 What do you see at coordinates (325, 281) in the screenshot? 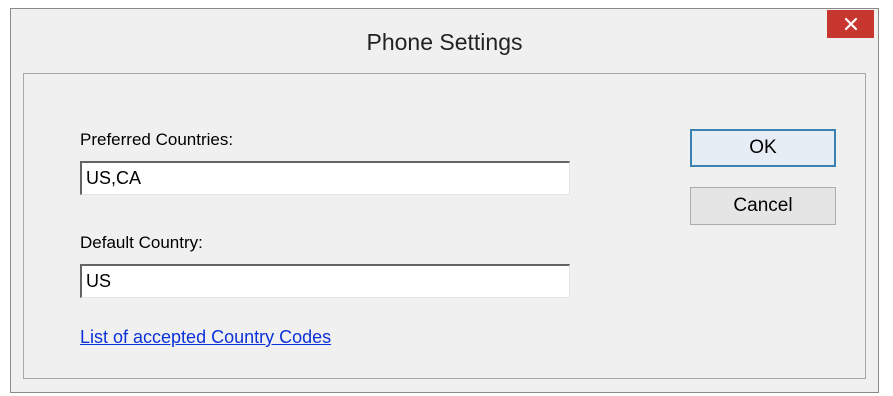
I see `default-country-input` at bounding box center [325, 281].